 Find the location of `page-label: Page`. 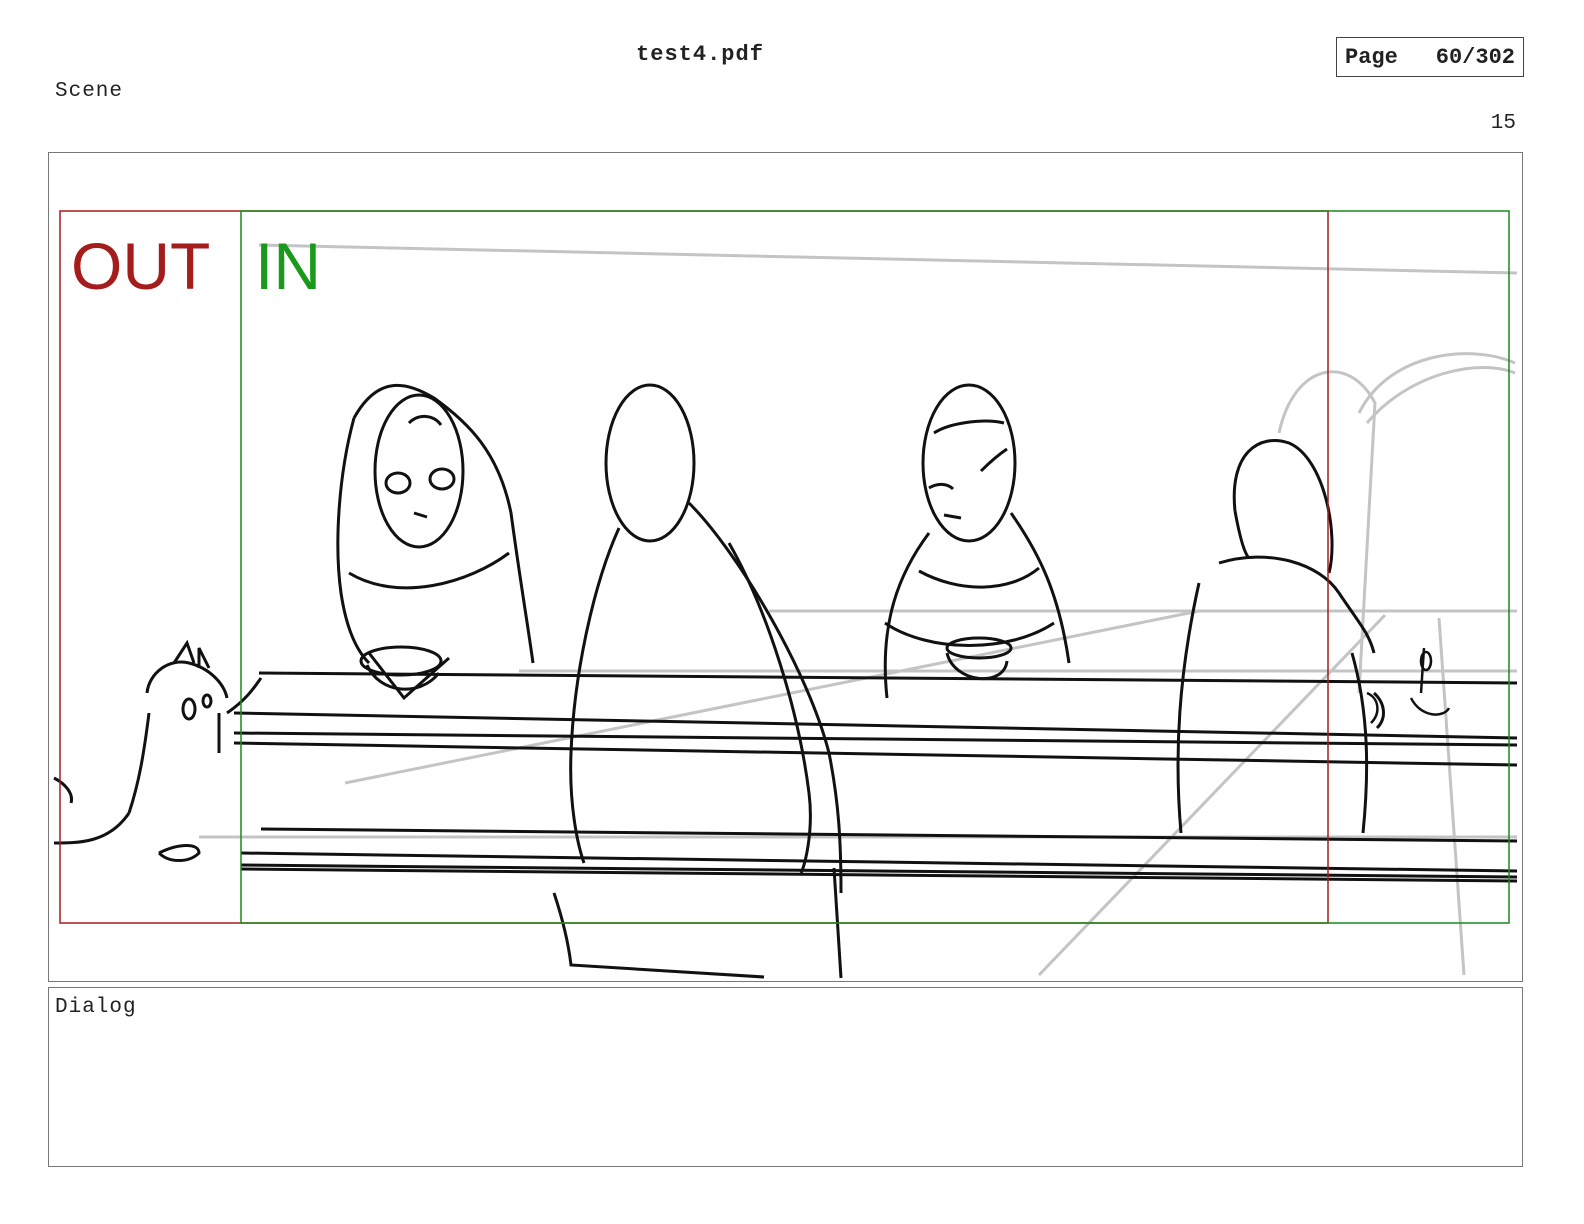

page-label: Page is located at coordinates (1371, 57).